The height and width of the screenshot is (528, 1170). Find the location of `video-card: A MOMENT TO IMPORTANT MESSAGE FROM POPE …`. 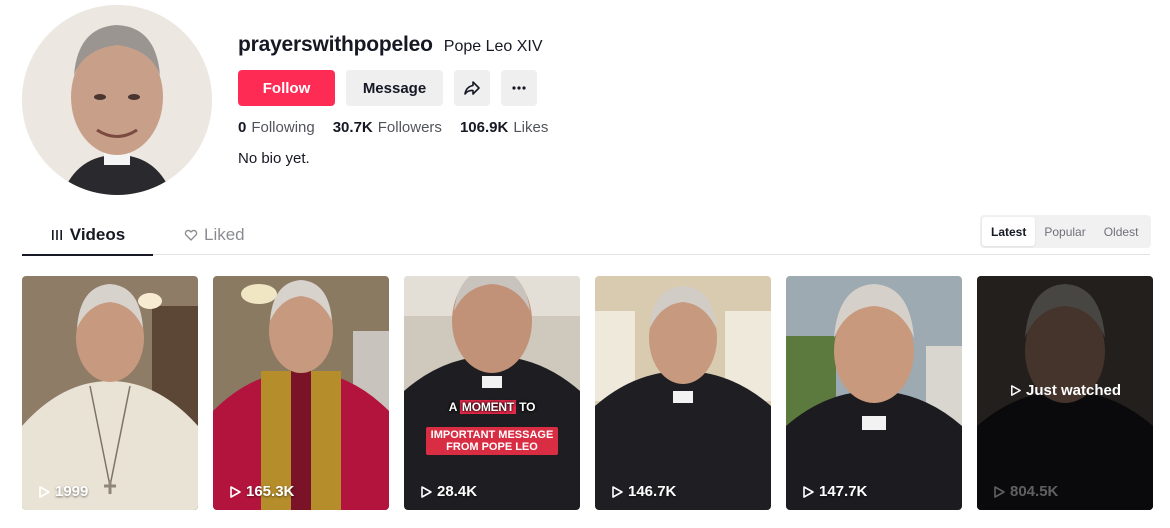

video-card: A MOMENT TO IMPORTANT MESSAGE FROM POPE … is located at coordinates (492, 393).